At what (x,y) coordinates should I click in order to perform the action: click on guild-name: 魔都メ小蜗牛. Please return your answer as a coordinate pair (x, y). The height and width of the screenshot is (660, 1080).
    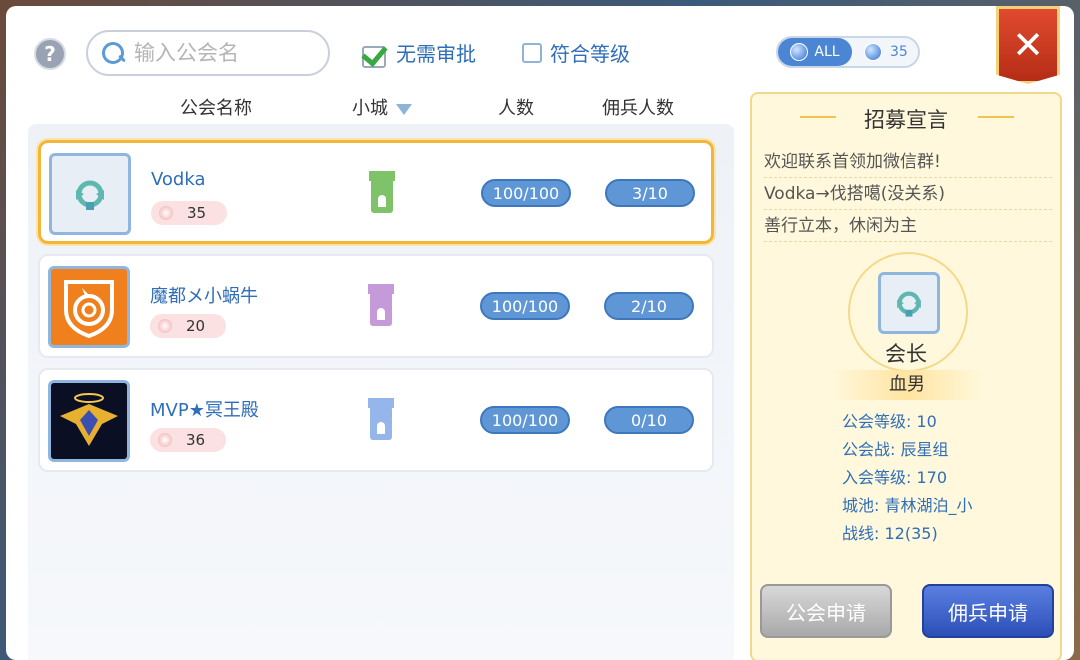
    Looking at the image, I should click on (204, 296).